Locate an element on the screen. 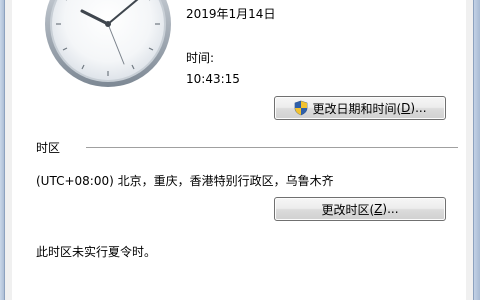 The image size is (480, 300). change-timezone-accel: Z is located at coordinates (378, 209).